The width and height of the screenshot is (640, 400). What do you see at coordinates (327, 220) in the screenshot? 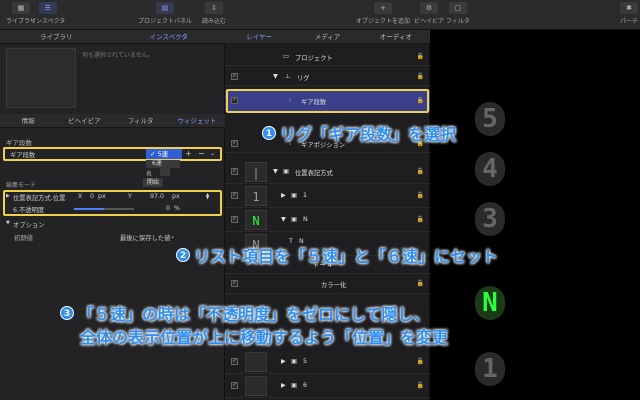
I see `layer-row: ✓ N ▼ ▣ N 🔓` at bounding box center [327, 220].